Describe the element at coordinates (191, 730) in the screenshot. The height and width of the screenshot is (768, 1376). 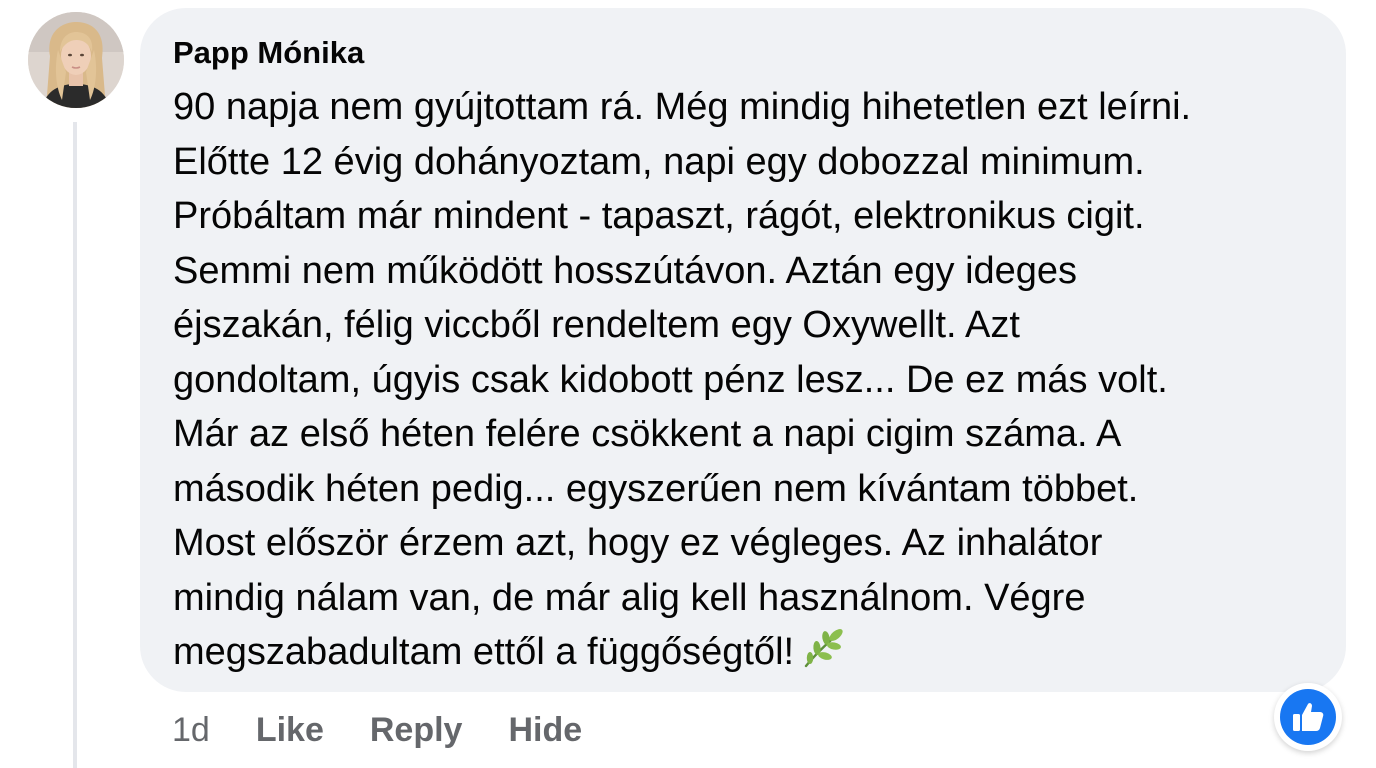
I see `comment-timestamp: 1d` at that location.